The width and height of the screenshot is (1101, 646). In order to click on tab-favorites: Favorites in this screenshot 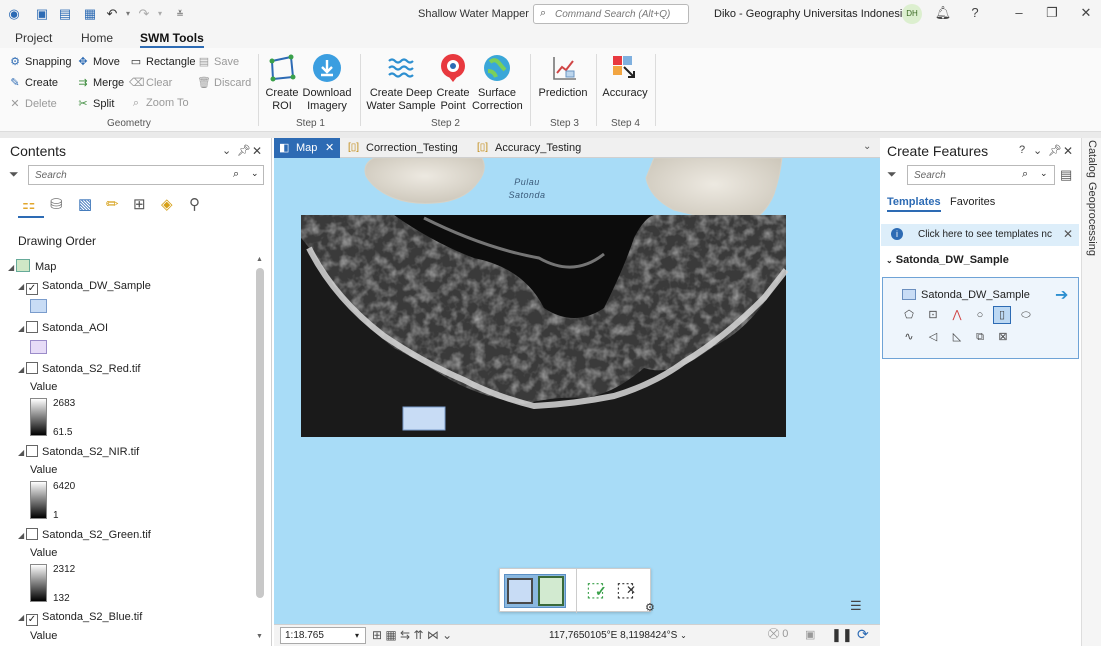, I will do `click(972, 202)`.